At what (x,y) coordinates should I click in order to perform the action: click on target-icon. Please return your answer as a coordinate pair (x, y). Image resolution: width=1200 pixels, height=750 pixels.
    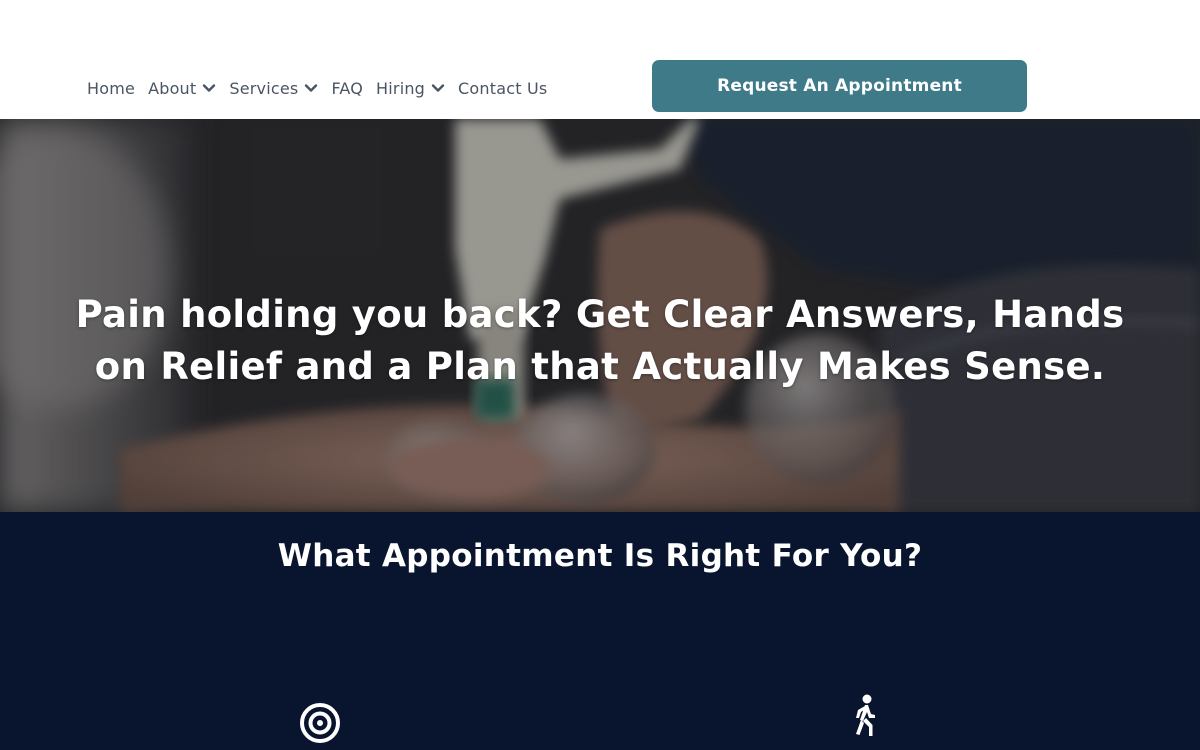
    Looking at the image, I should click on (320, 725).